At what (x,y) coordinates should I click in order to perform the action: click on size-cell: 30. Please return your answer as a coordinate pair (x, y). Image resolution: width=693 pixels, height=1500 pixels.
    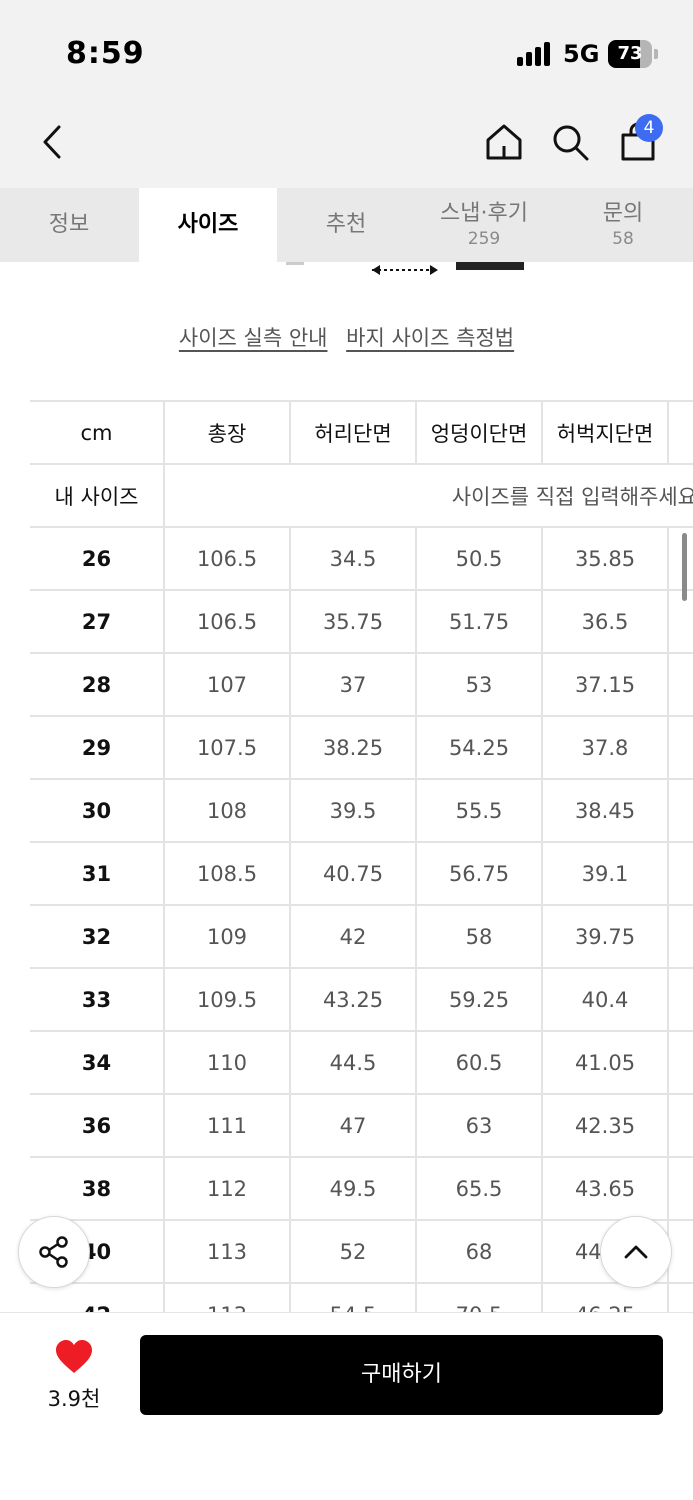
    Looking at the image, I should click on (97, 811).